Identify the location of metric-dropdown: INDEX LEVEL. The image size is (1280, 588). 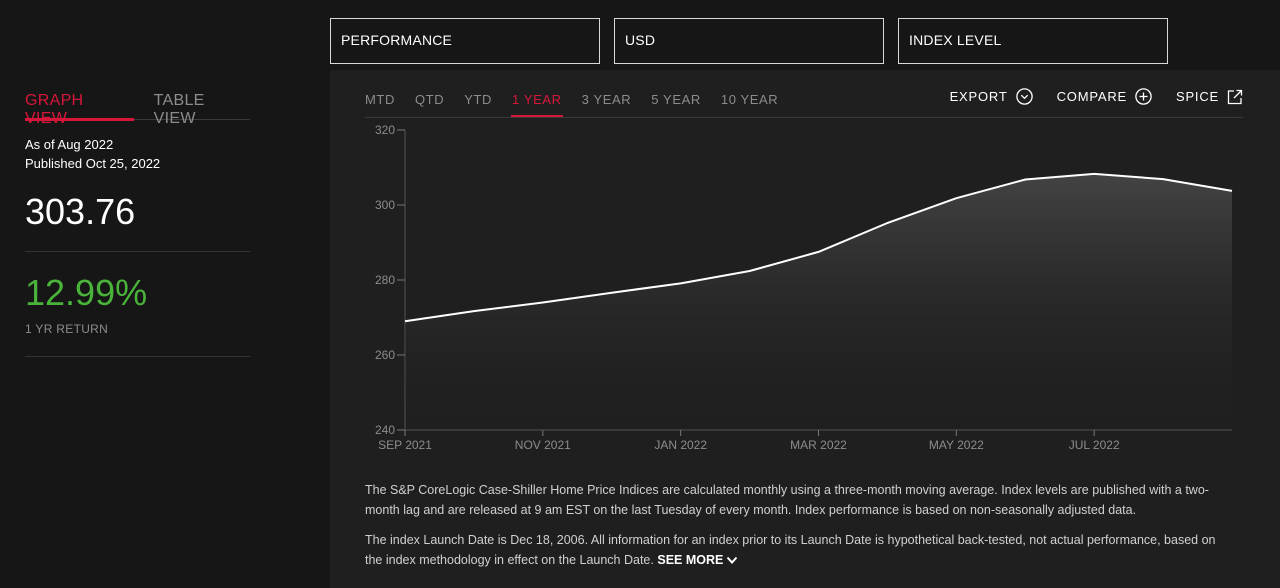
(1033, 41).